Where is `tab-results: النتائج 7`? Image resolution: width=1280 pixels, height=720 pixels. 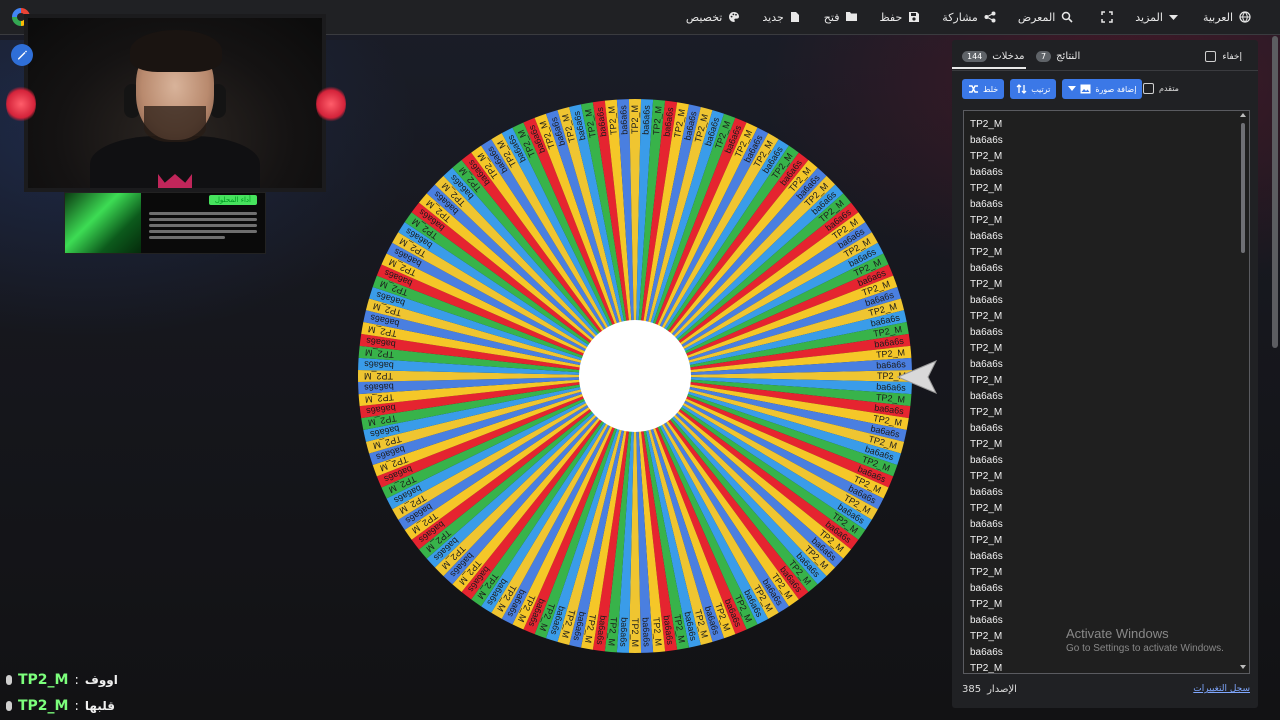 tab-results: النتائج 7 is located at coordinates (1058, 56).